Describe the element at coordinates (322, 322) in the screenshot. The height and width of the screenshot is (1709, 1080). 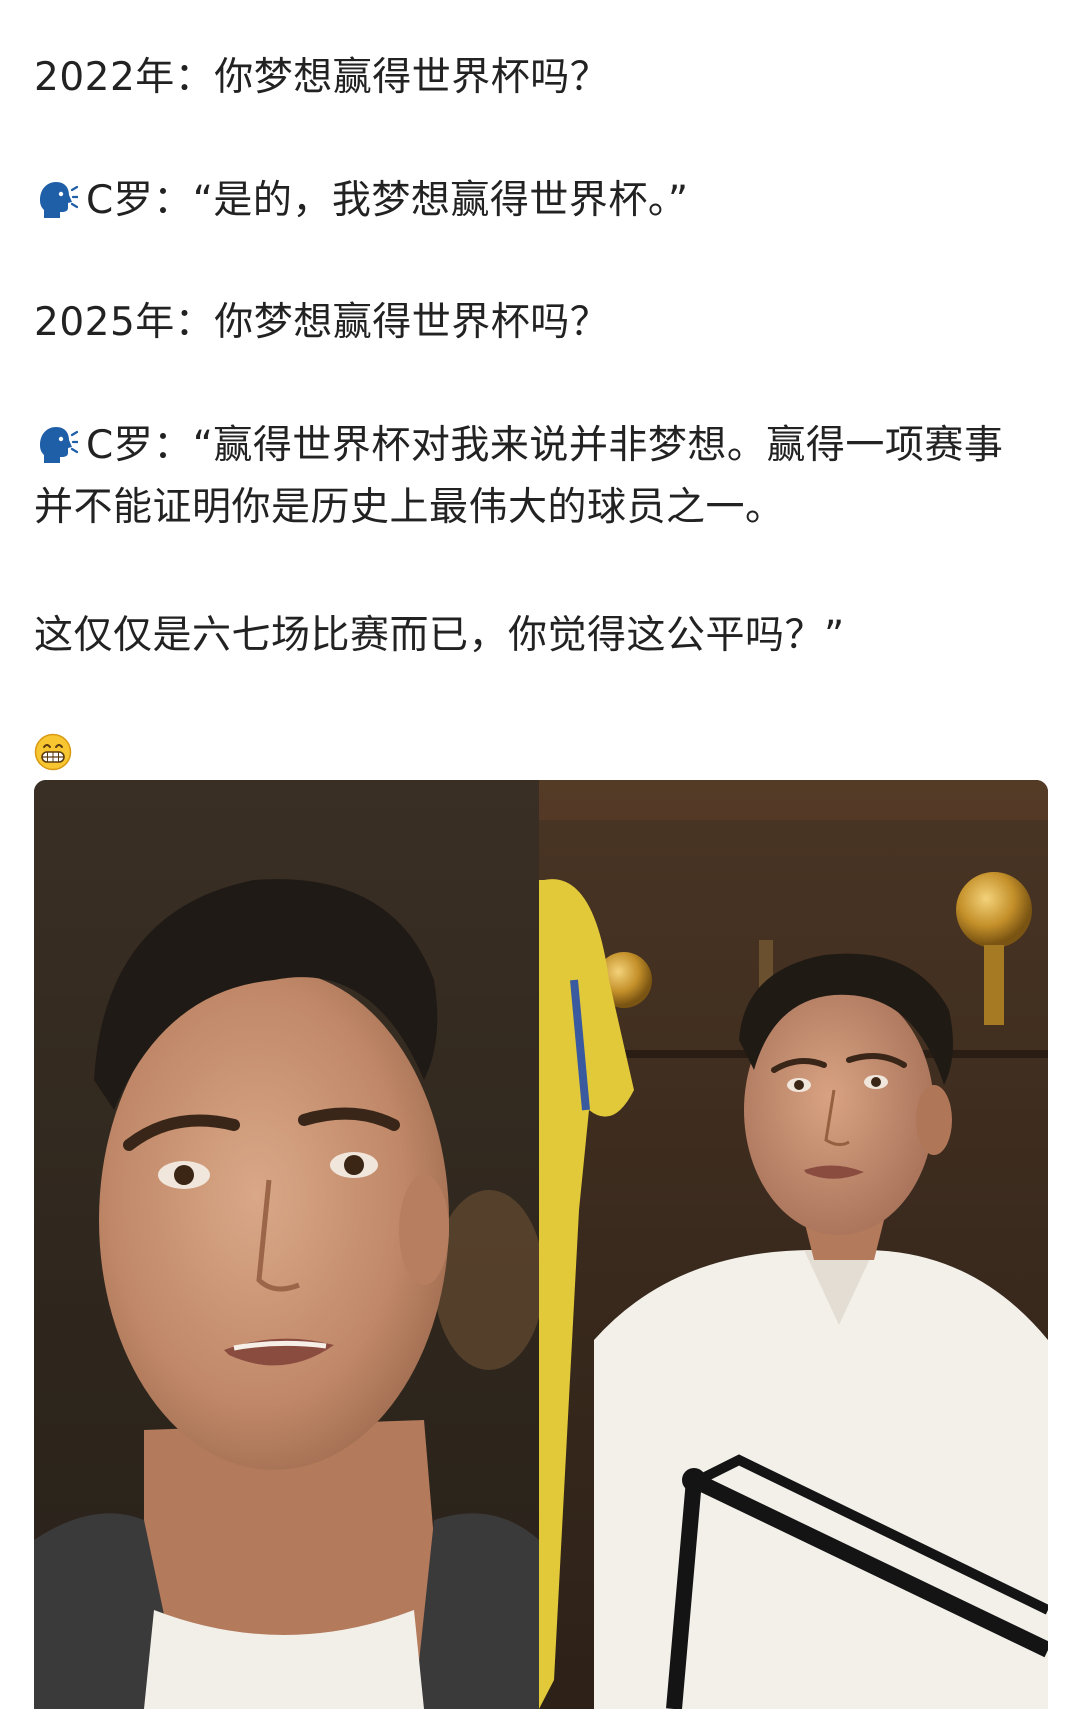
I see `question-2025: 2025年：你梦想赢得世界杯吗？` at that location.